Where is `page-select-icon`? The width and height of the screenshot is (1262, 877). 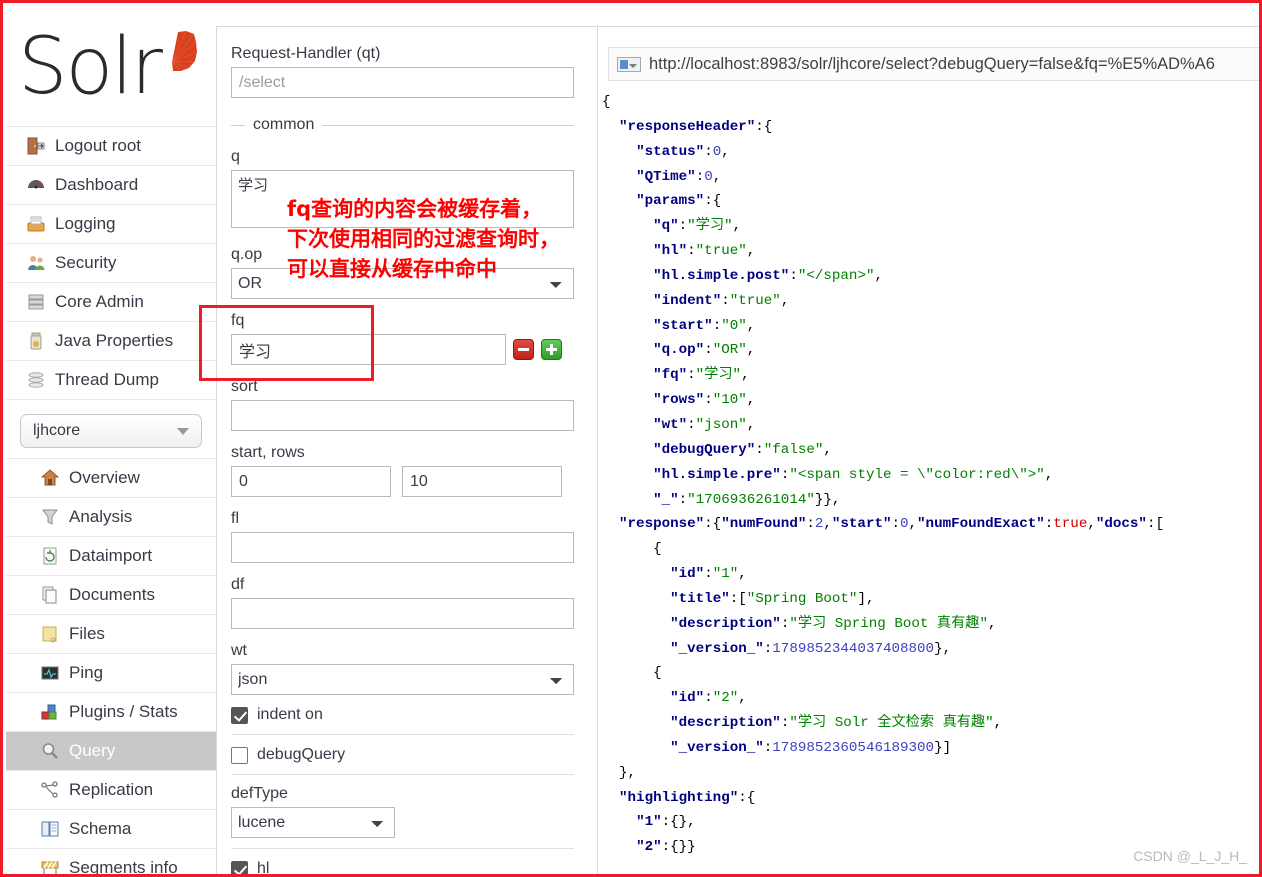 page-select-icon is located at coordinates (629, 64).